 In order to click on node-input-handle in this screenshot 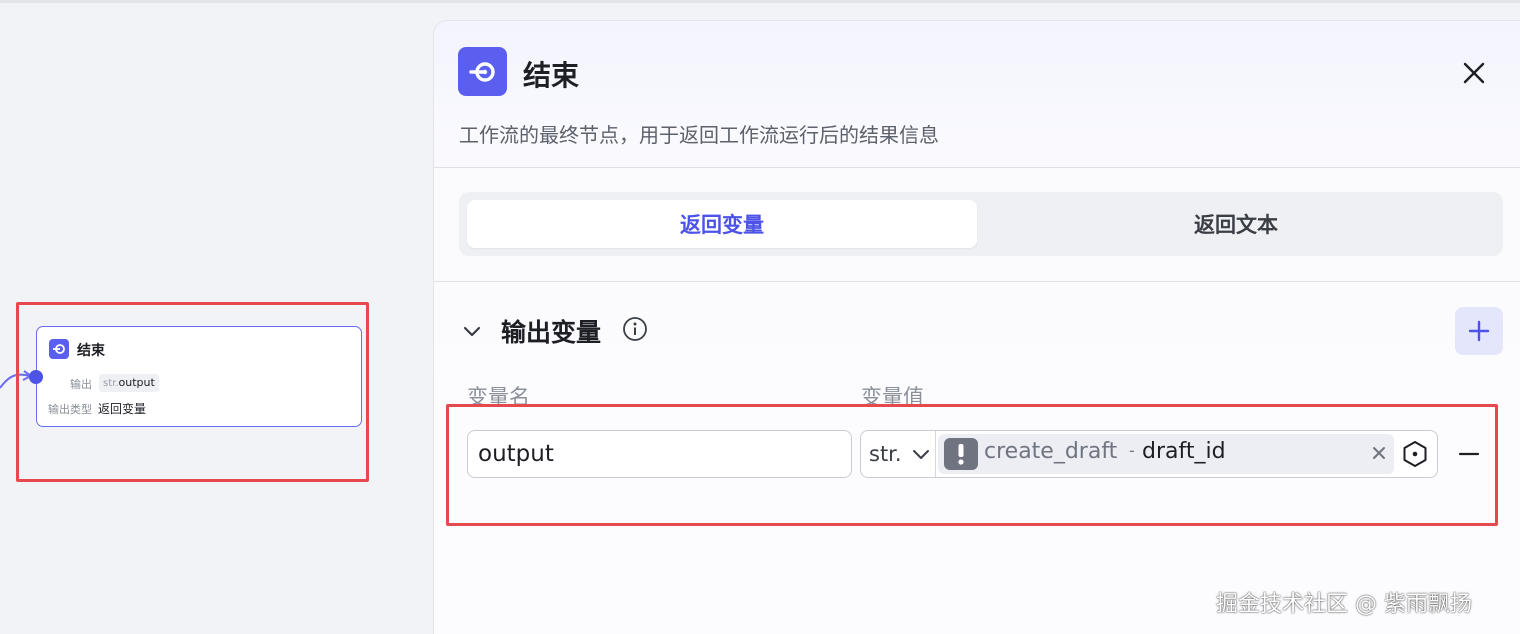, I will do `click(36, 377)`.